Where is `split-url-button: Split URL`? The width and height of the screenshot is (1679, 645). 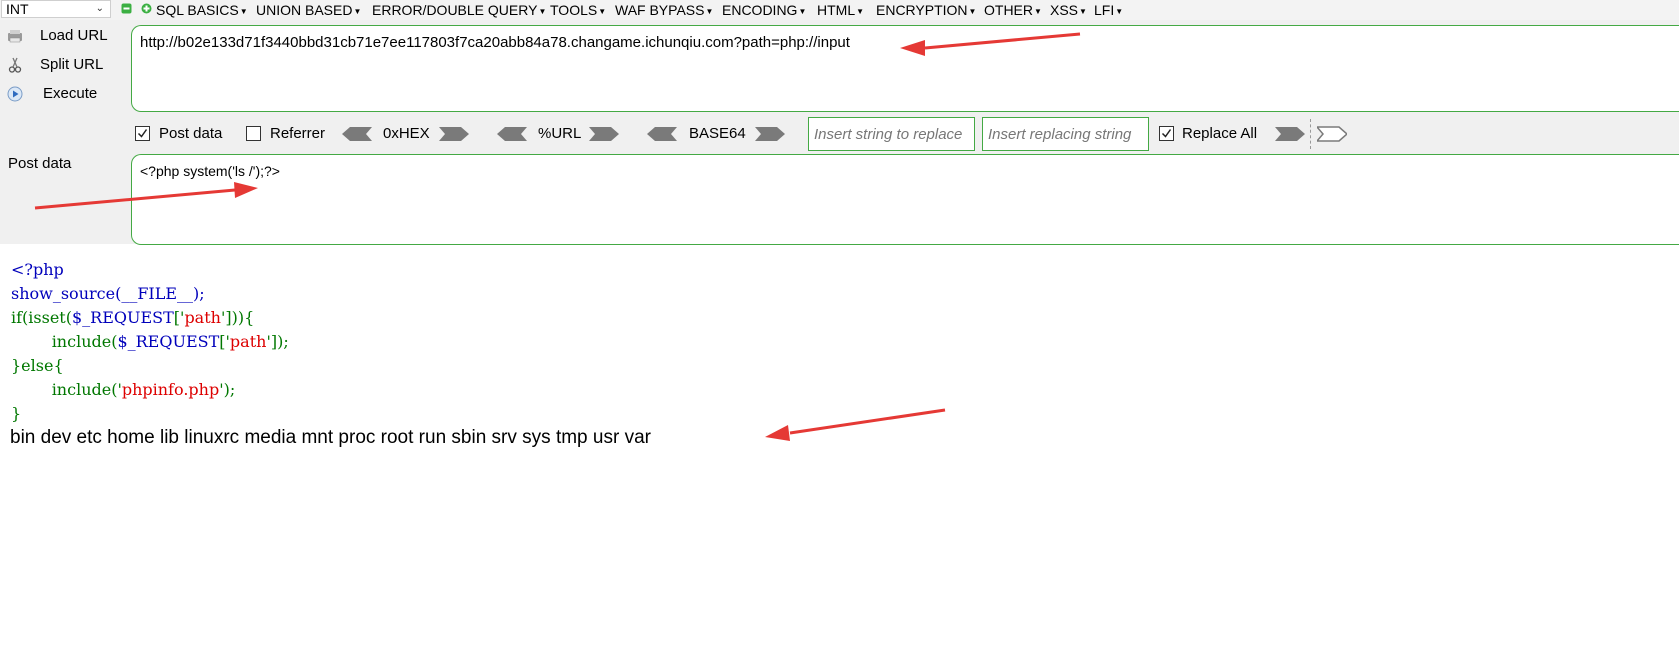 split-url-button: Split URL is located at coordinates (62, 65).